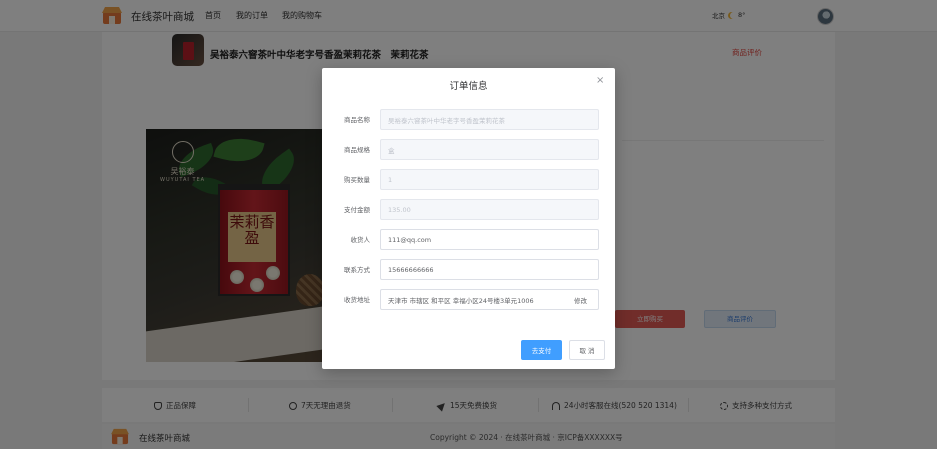  What do you see at coordinates (357, 210) in the screenshot?
I see `field-label: 支付金额` at bounding box center [357, 210].